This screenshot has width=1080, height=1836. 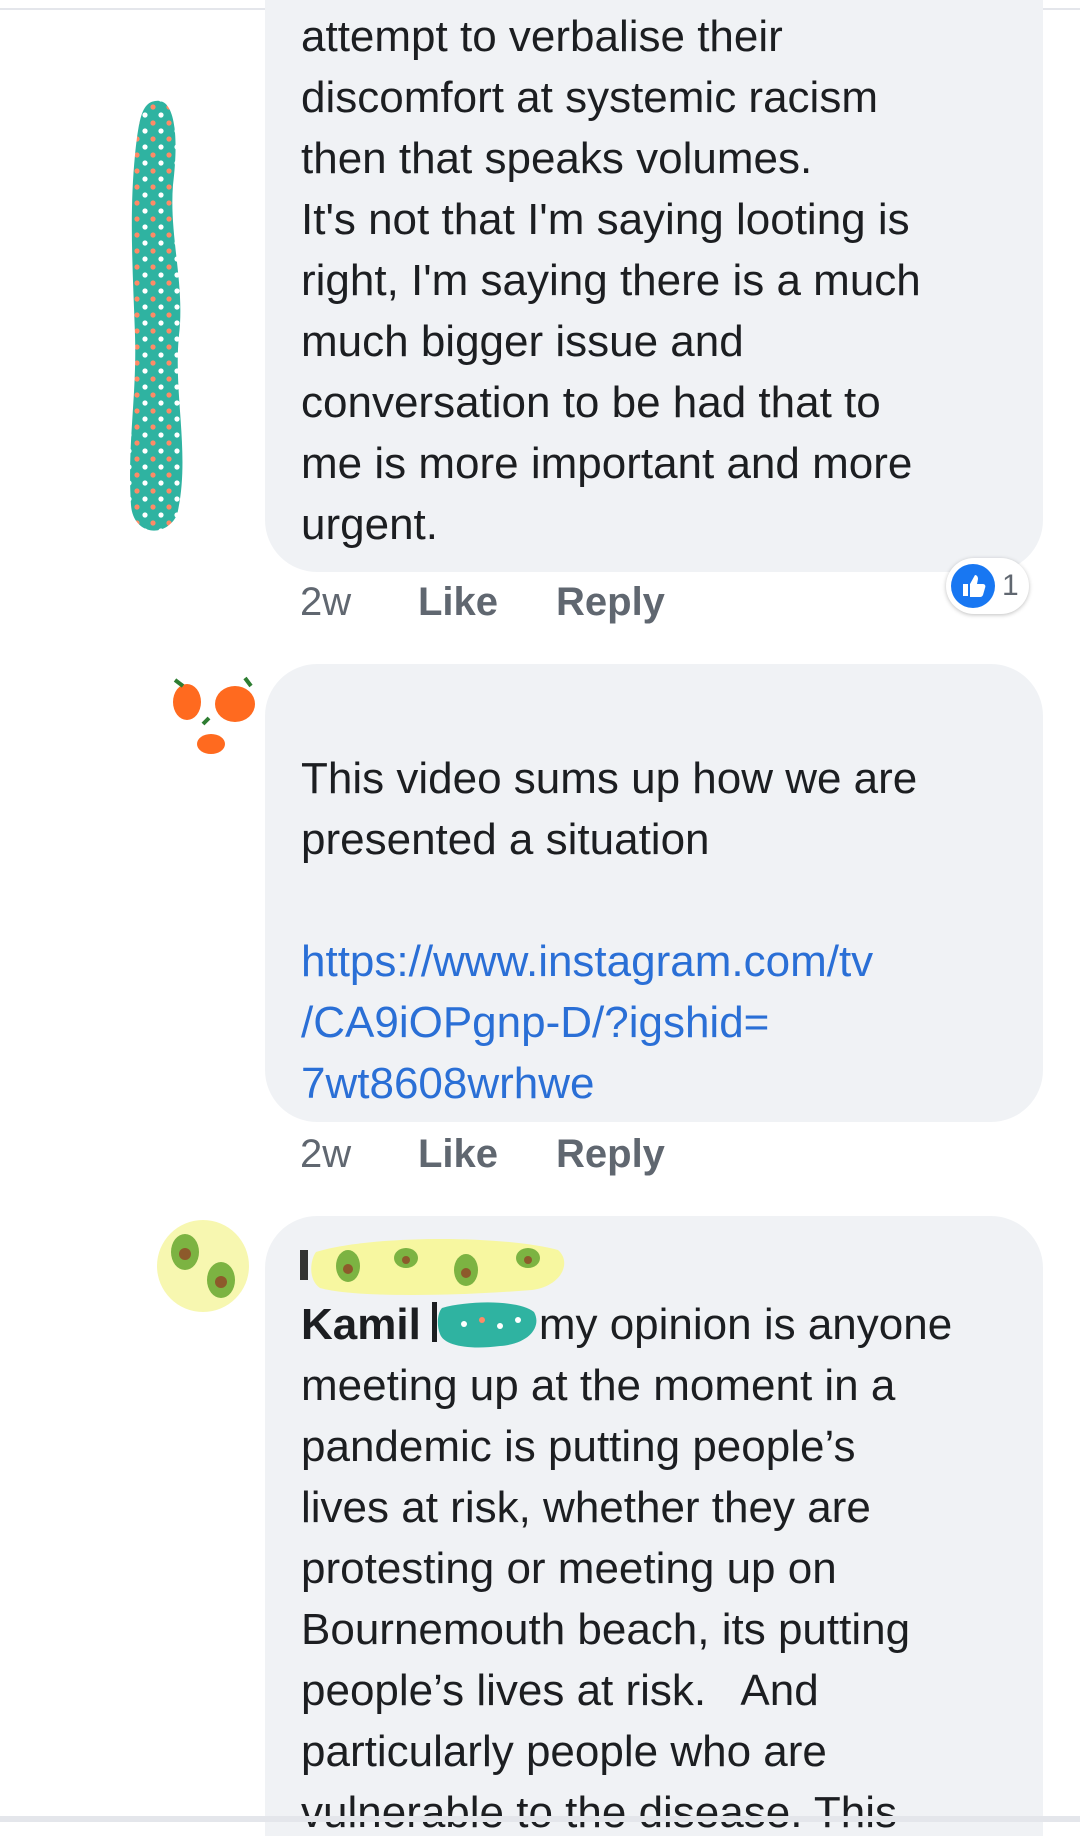 I want to click on reaction-badge: 1, so click(x=987, y=586).